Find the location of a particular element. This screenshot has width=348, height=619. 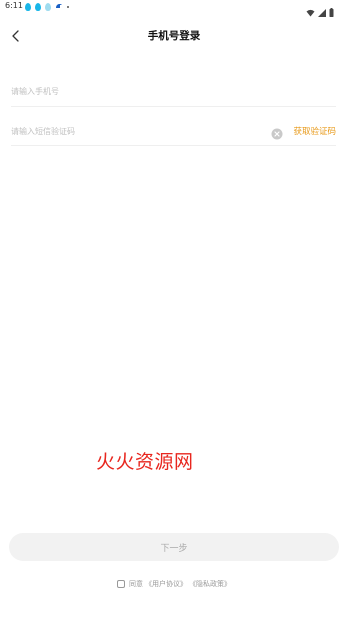

signal-icon is located at coordinates (322, 11).